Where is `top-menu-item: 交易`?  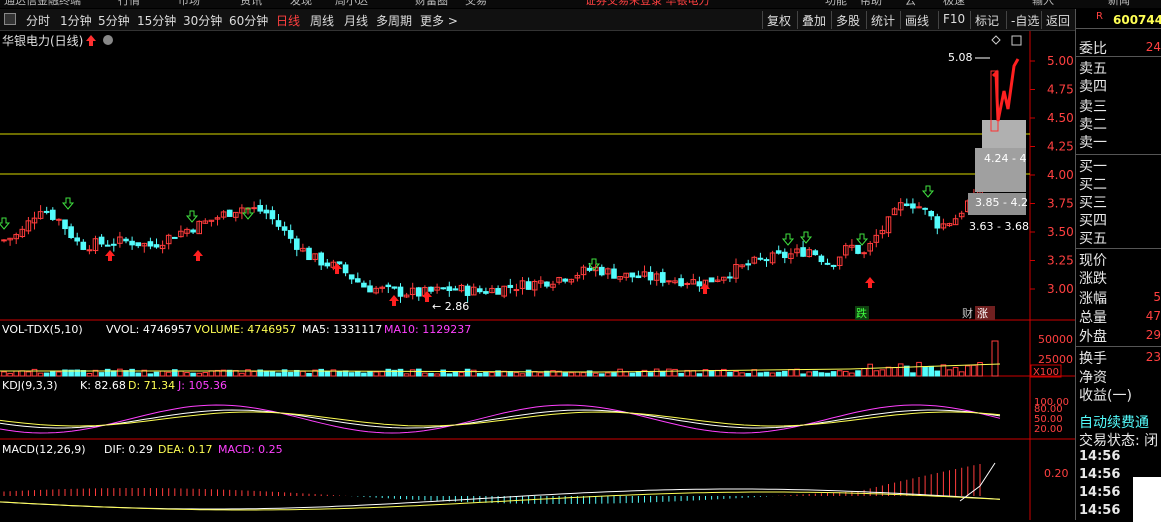 top-menu-item: 交易 is located at coordinates (476, 4).